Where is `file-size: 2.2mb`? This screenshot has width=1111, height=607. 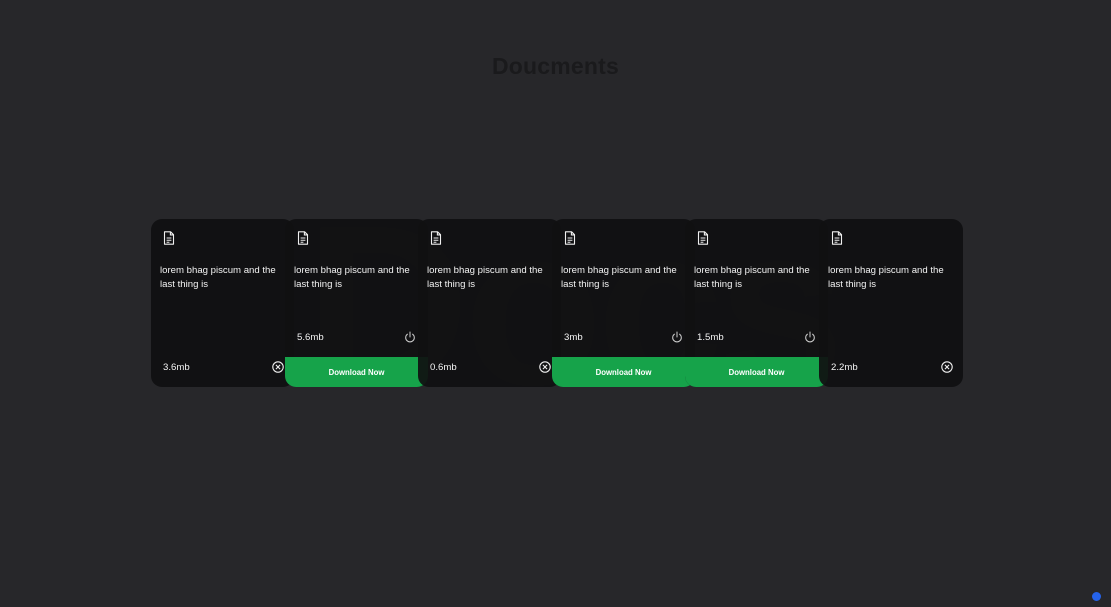 file-size: 2.2mb is located at coordinates (844, 367).